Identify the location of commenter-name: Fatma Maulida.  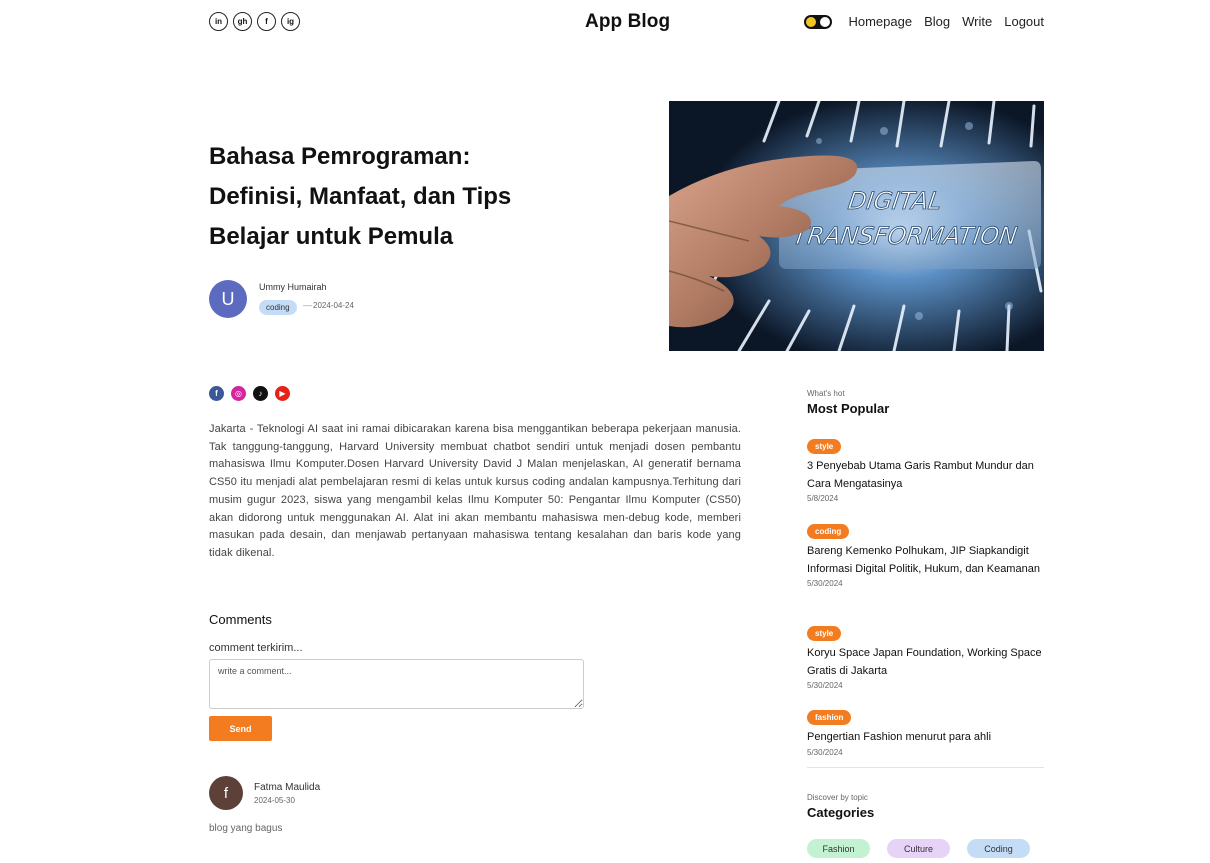
(287, 787).